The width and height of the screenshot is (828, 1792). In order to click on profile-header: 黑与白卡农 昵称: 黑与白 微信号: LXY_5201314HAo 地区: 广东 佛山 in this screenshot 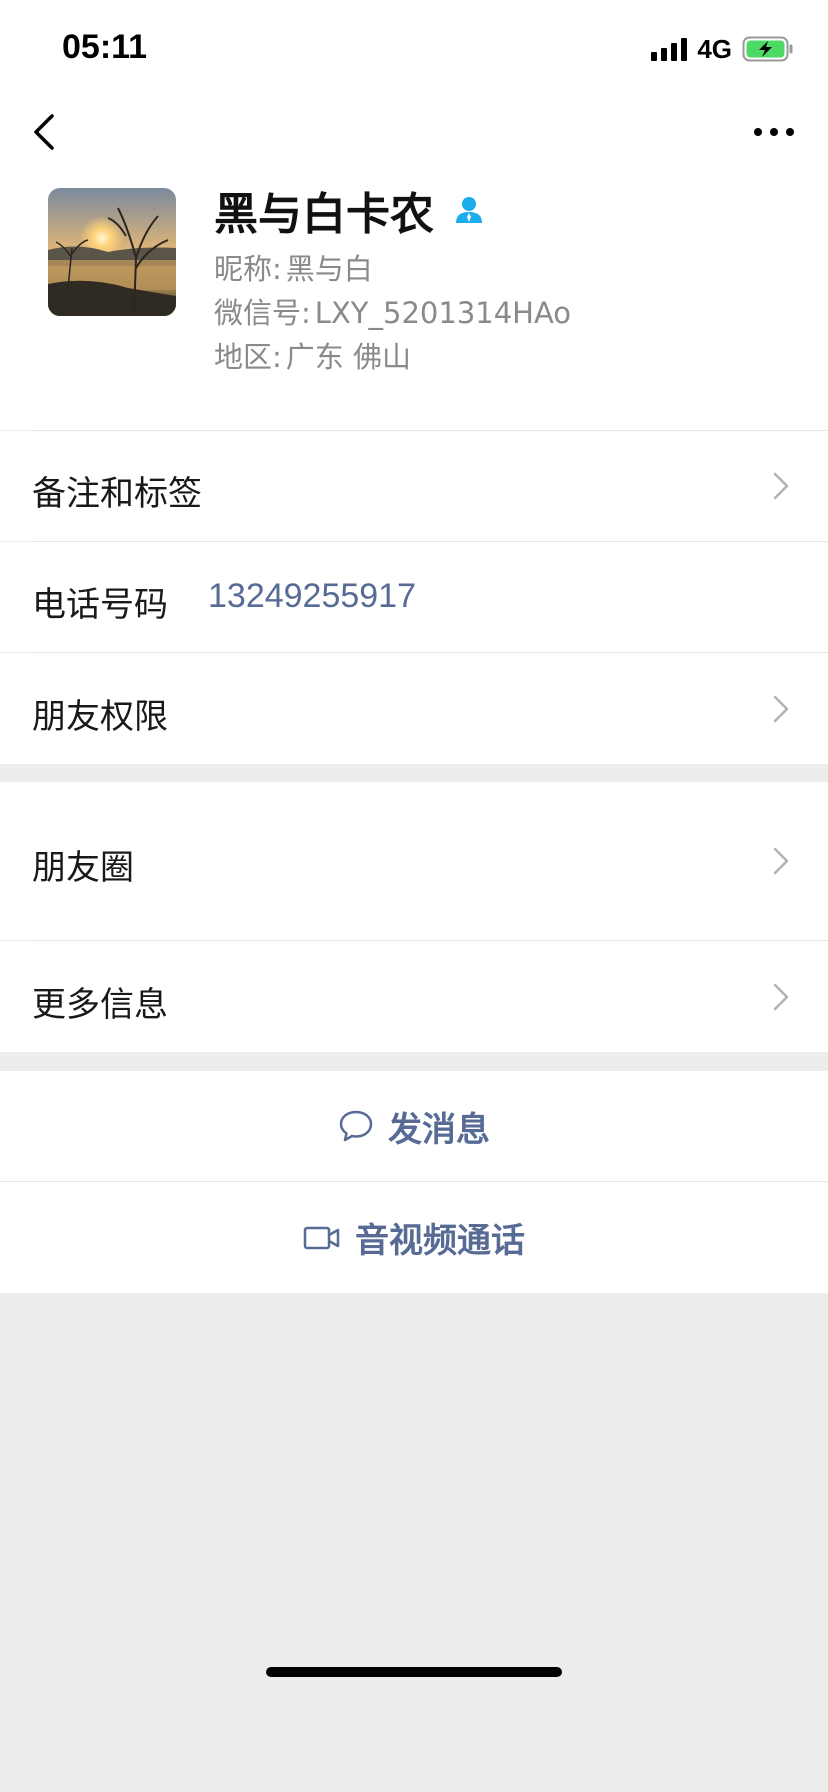, I will do `click(414, 297)`.